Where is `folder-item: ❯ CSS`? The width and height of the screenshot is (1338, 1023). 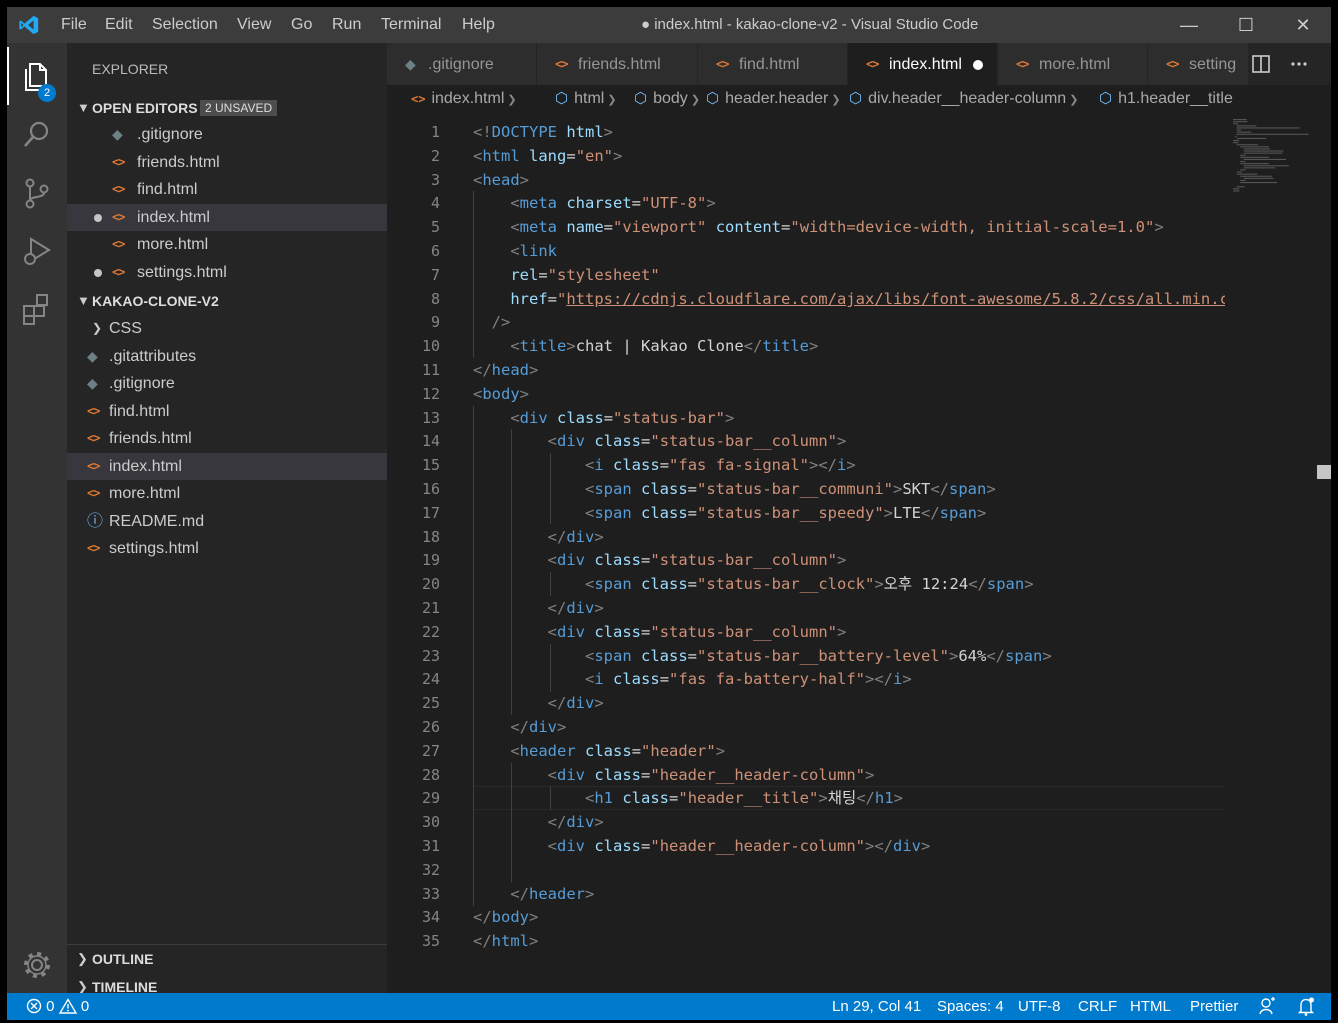
folder-item: ❯ CSS is located at coordinates (227, 328).